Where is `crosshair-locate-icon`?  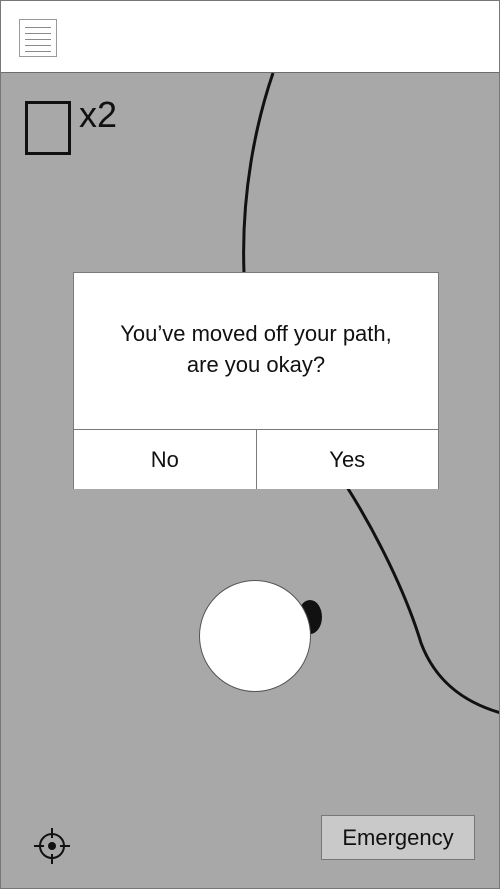 crosshair-locate-icon is located at coordinates (52, 846).